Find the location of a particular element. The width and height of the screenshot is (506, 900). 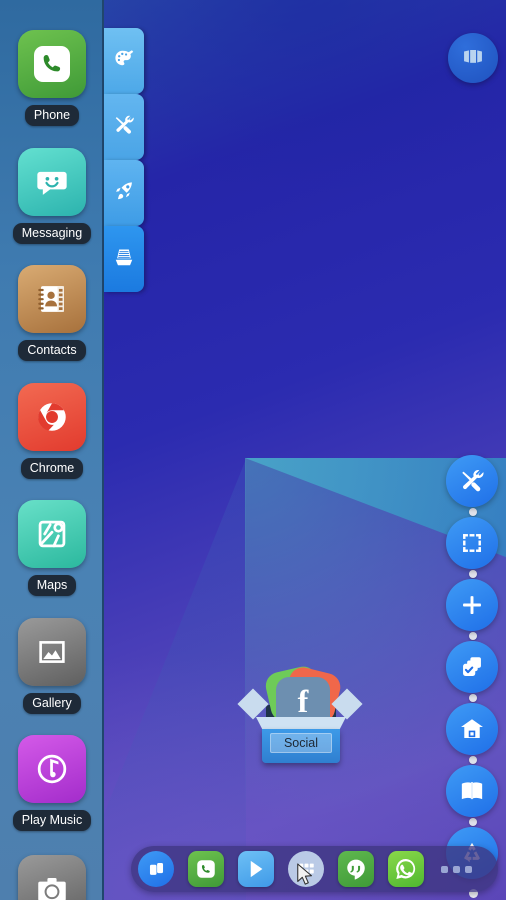

sidebar-item-maps: Maps is located at coordinates (52, 548).